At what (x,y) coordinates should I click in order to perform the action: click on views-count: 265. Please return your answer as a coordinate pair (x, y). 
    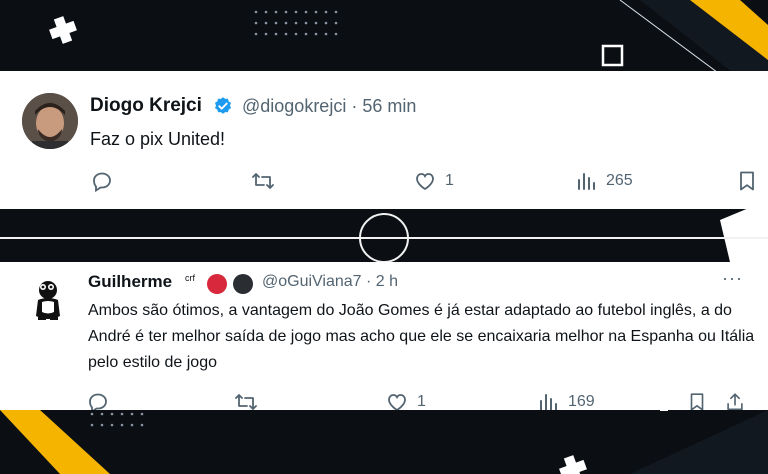
    Looking at the image, I should click on (619, 180).